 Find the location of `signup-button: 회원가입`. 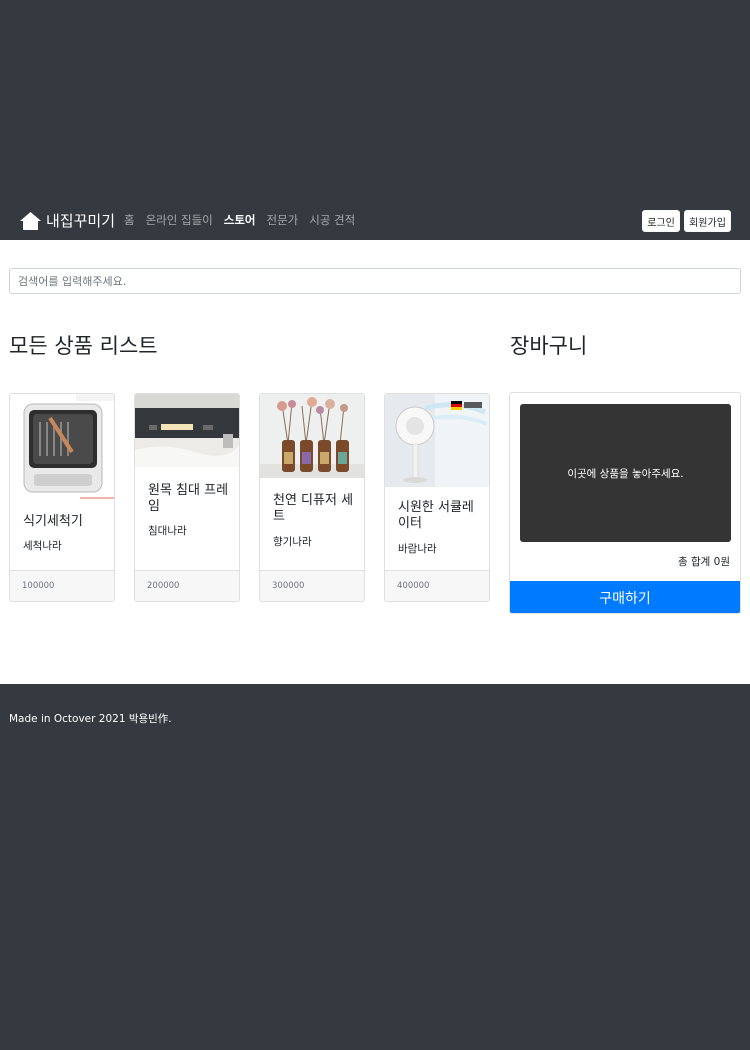

signup-button: 회원가입 is located at coordinates (707, 221).